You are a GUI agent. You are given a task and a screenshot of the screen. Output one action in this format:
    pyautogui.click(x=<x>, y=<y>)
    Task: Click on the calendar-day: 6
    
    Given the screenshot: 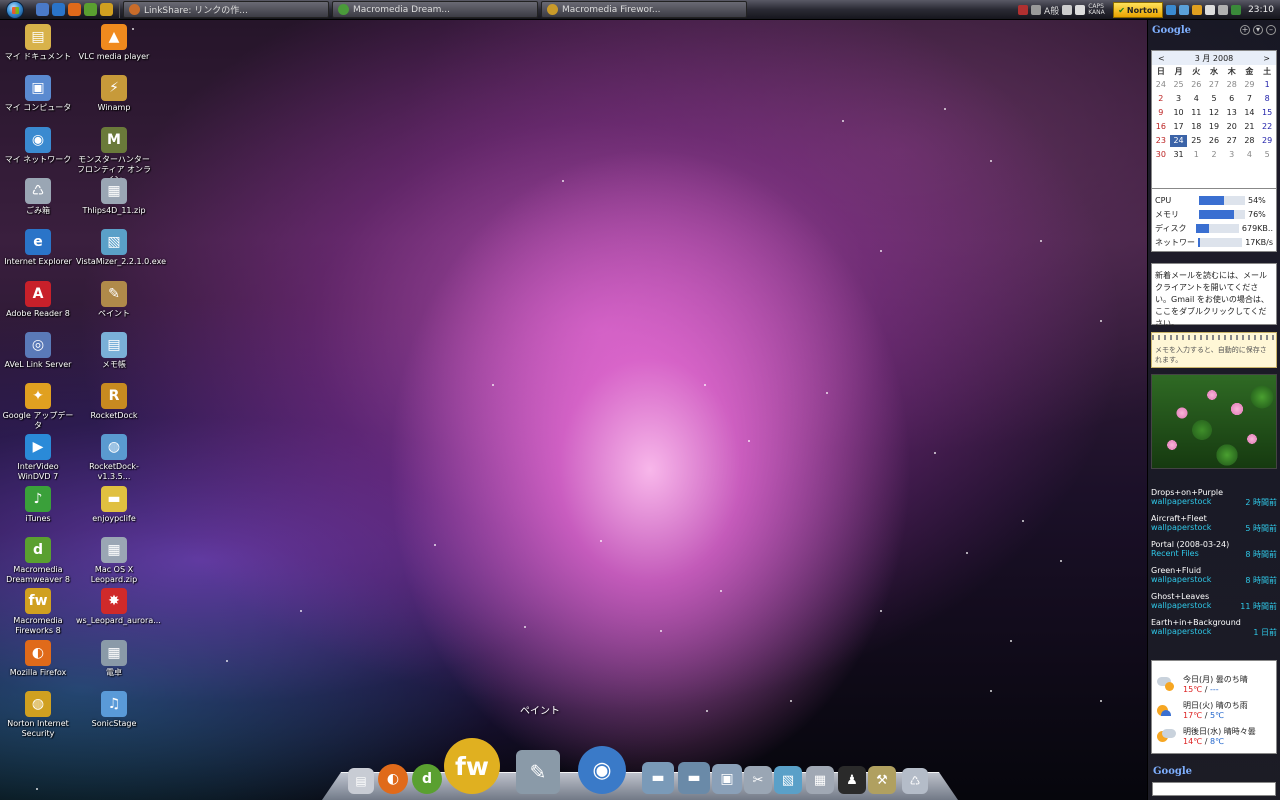 What is the action you would take?
    pyautogui.click(x=1232, y=99)
    